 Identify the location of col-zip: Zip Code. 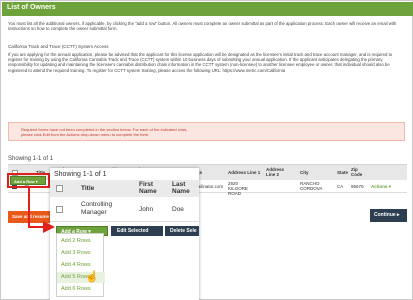
(357, 172).